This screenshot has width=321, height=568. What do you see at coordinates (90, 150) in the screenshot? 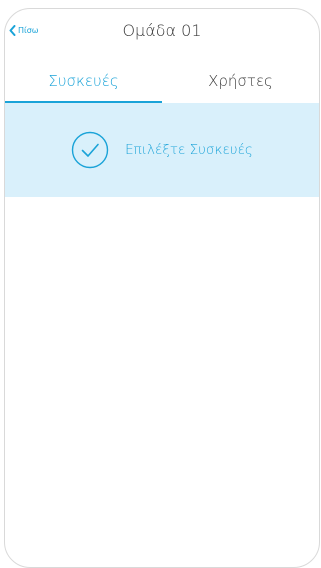
I see `check-circle-icon` at bounding box center [90, 150].